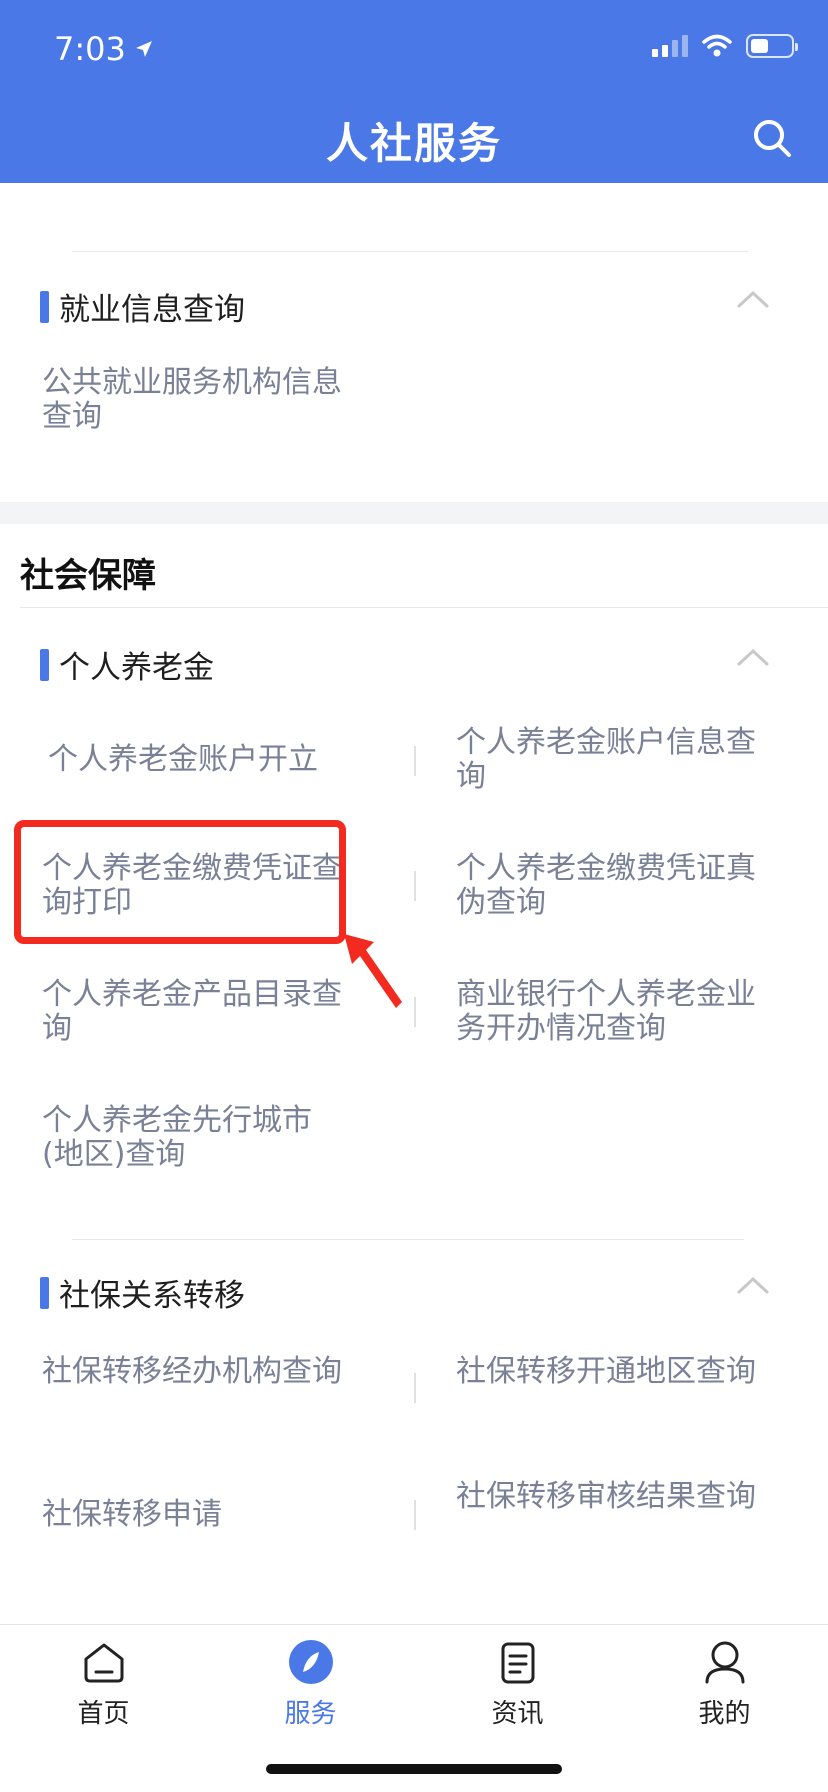 The height and width of the screenshot is (1792, 828). I want to click on service-item-transfer-review-result: 社保转移审核结果查询, so click(606, 1497).